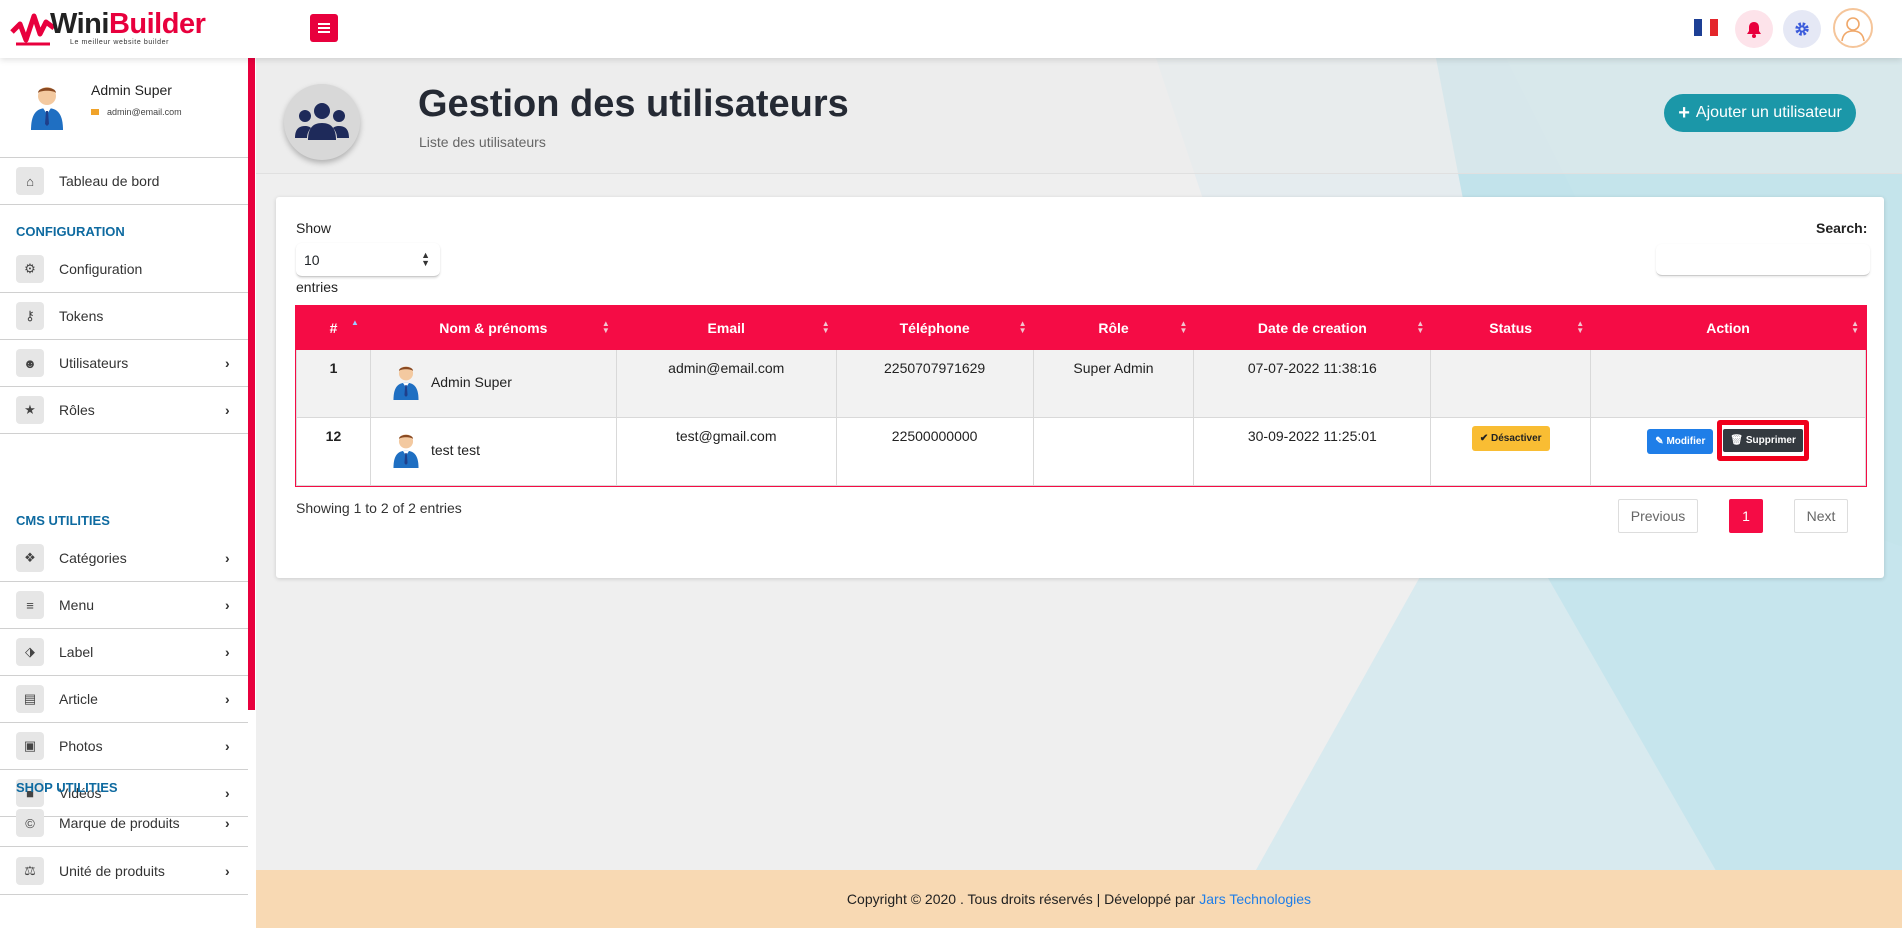  I want to click on sidebar-item-photos: ▣ Photos ›, so click(124, 746).